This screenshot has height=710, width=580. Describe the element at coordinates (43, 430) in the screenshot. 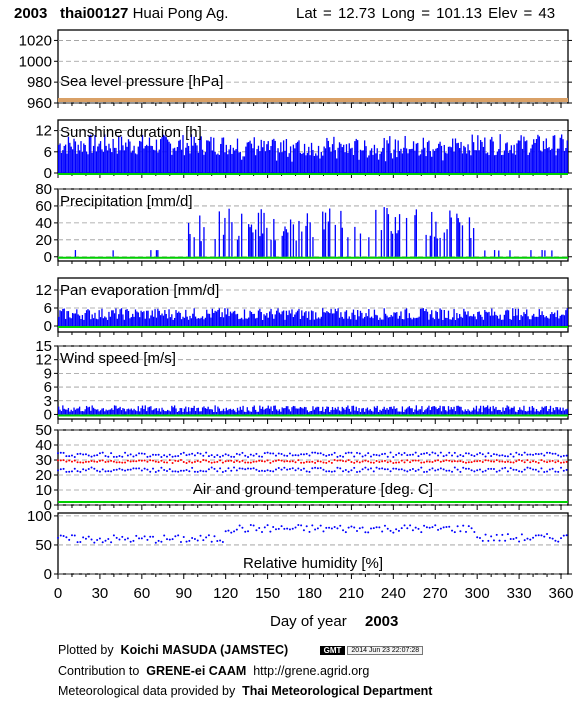

I see `y-tick-label: 50` at that location.